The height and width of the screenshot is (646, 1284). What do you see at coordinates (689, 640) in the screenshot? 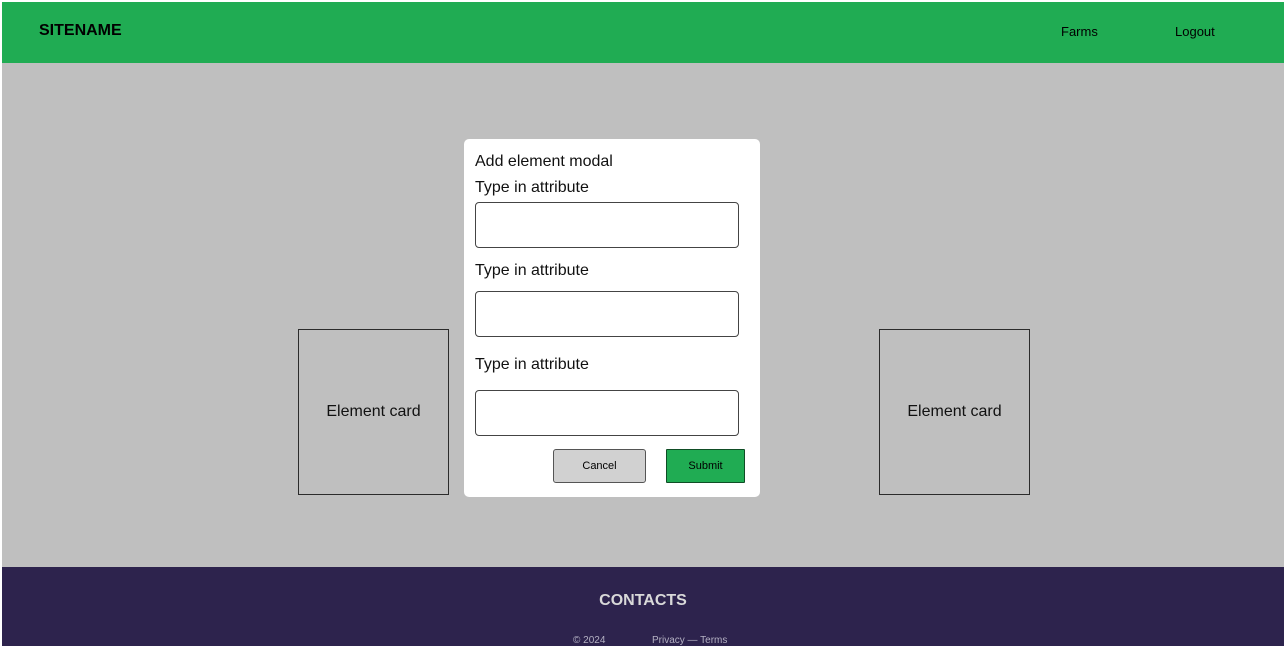
I see `footer-links: Privacy — Terms` at bounding box center [689, 640].